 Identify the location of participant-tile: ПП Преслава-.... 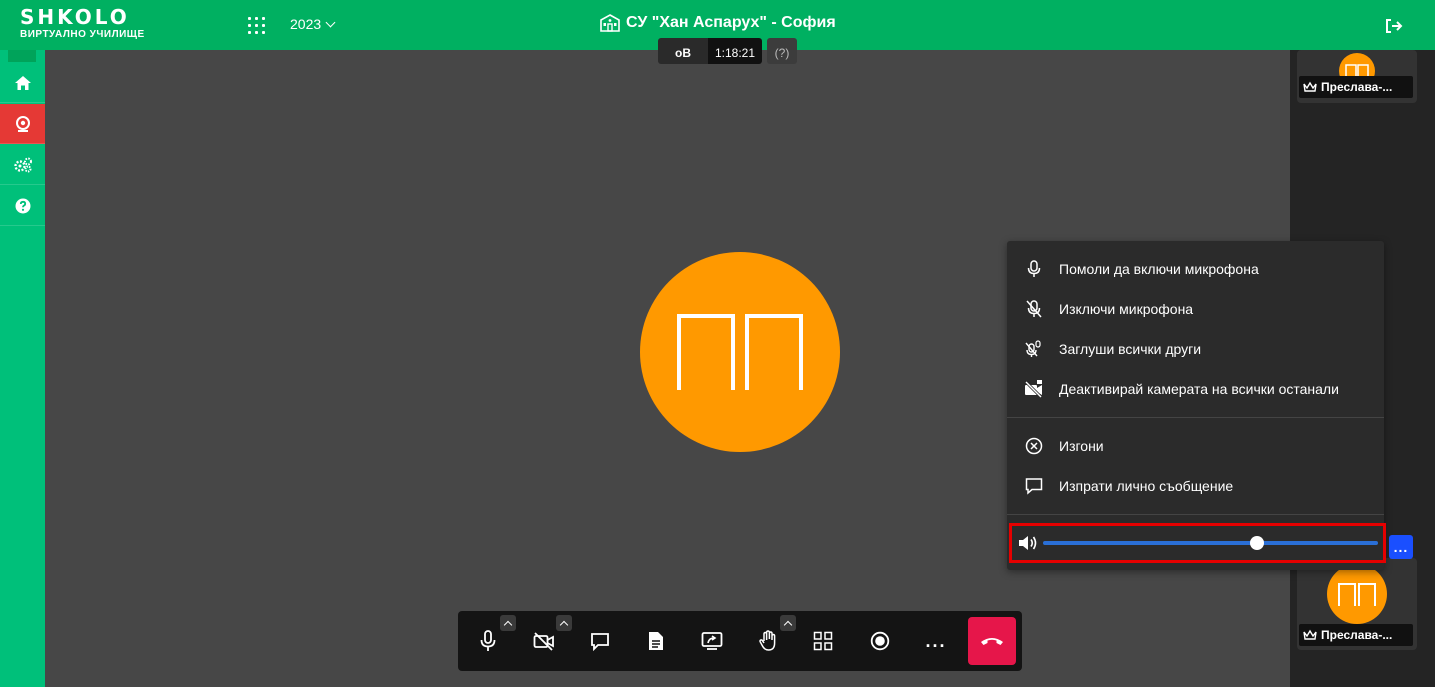
(1357, 604).